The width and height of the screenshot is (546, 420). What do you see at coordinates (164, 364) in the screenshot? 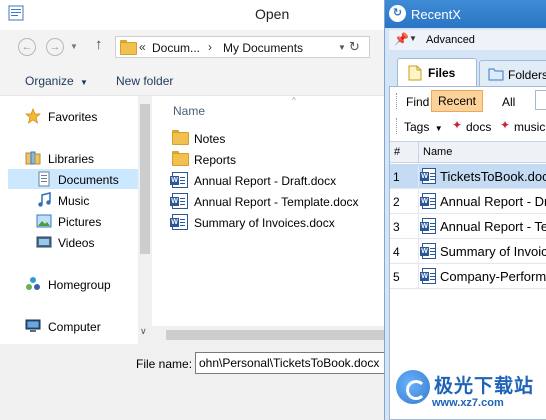
I see `file-name-label: File name:` at bounding box center [164, 364].